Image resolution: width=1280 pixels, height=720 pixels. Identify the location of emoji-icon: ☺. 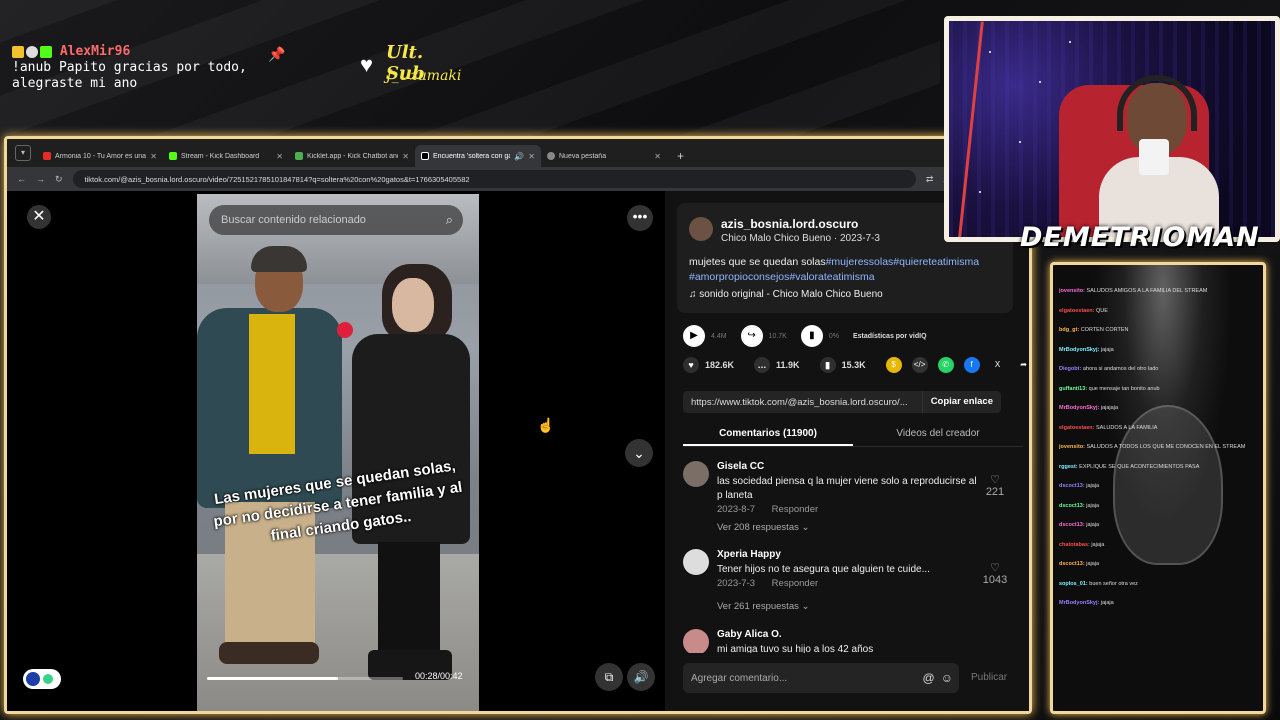
(947, 678).